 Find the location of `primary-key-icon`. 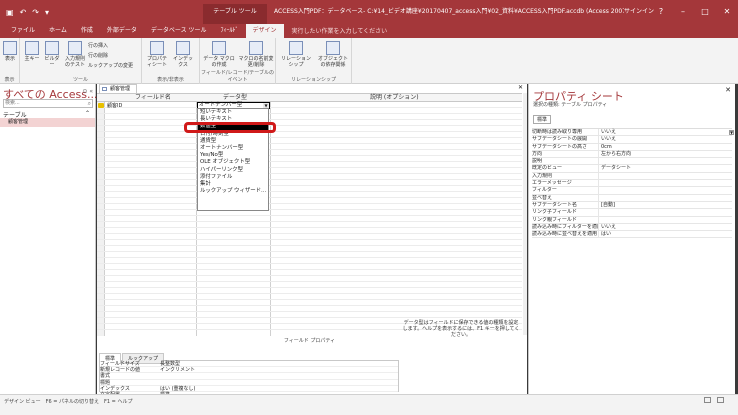

primary-key-icon is located at coordinates (101, 105).